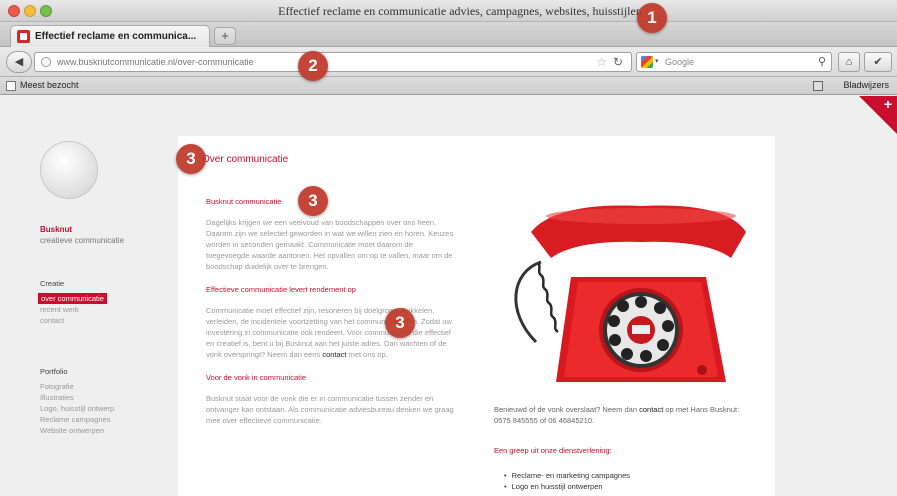  Describe the element at coordinates (77, 408) in the screenshot. I see `nav-link-logo-huisstijl: Logo, huisstijl ontwerp` at that location.